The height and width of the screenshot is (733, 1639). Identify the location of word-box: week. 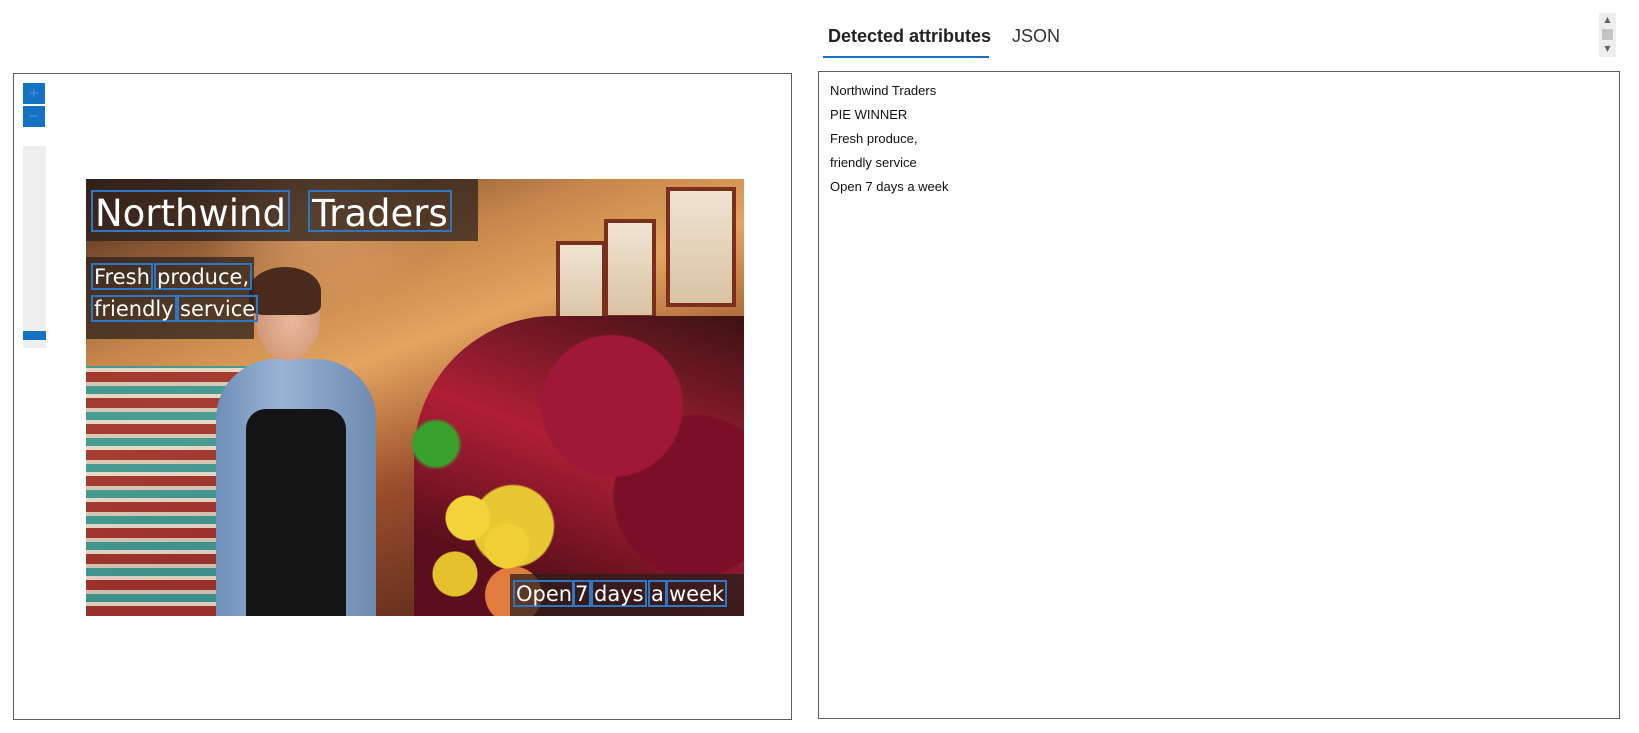
(697, 593).